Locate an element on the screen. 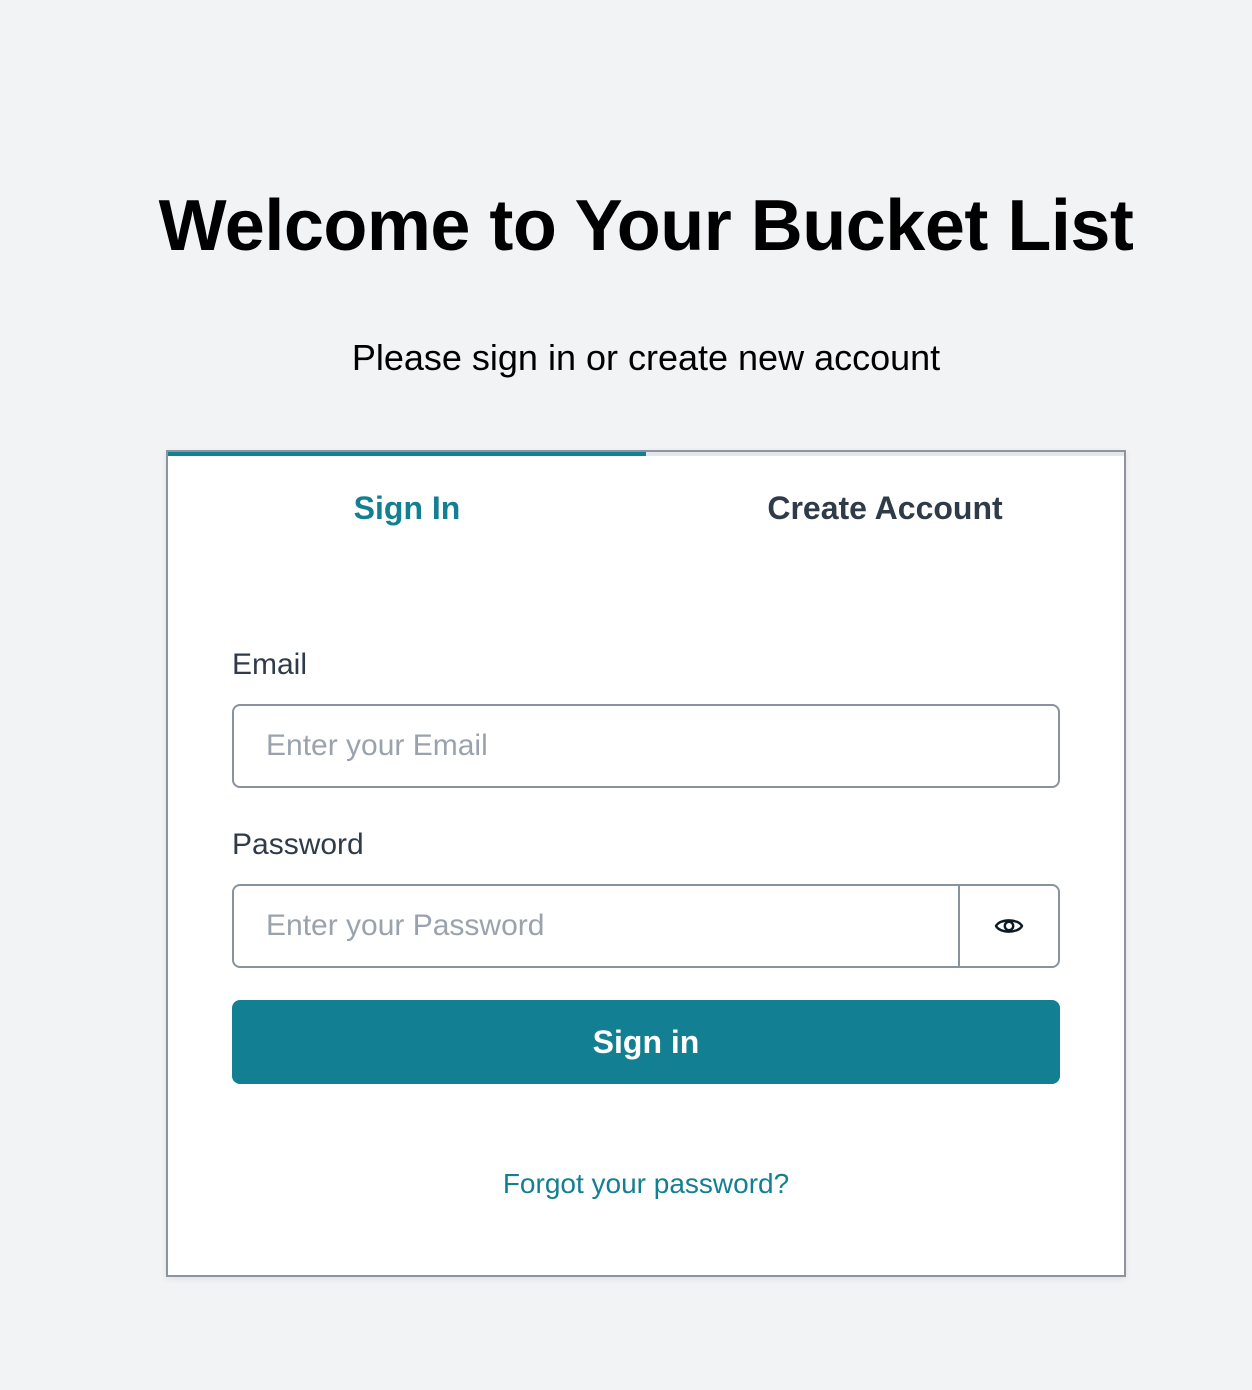  forgot-password-link: Forgot your password? is located at coordinates (646, 1184).